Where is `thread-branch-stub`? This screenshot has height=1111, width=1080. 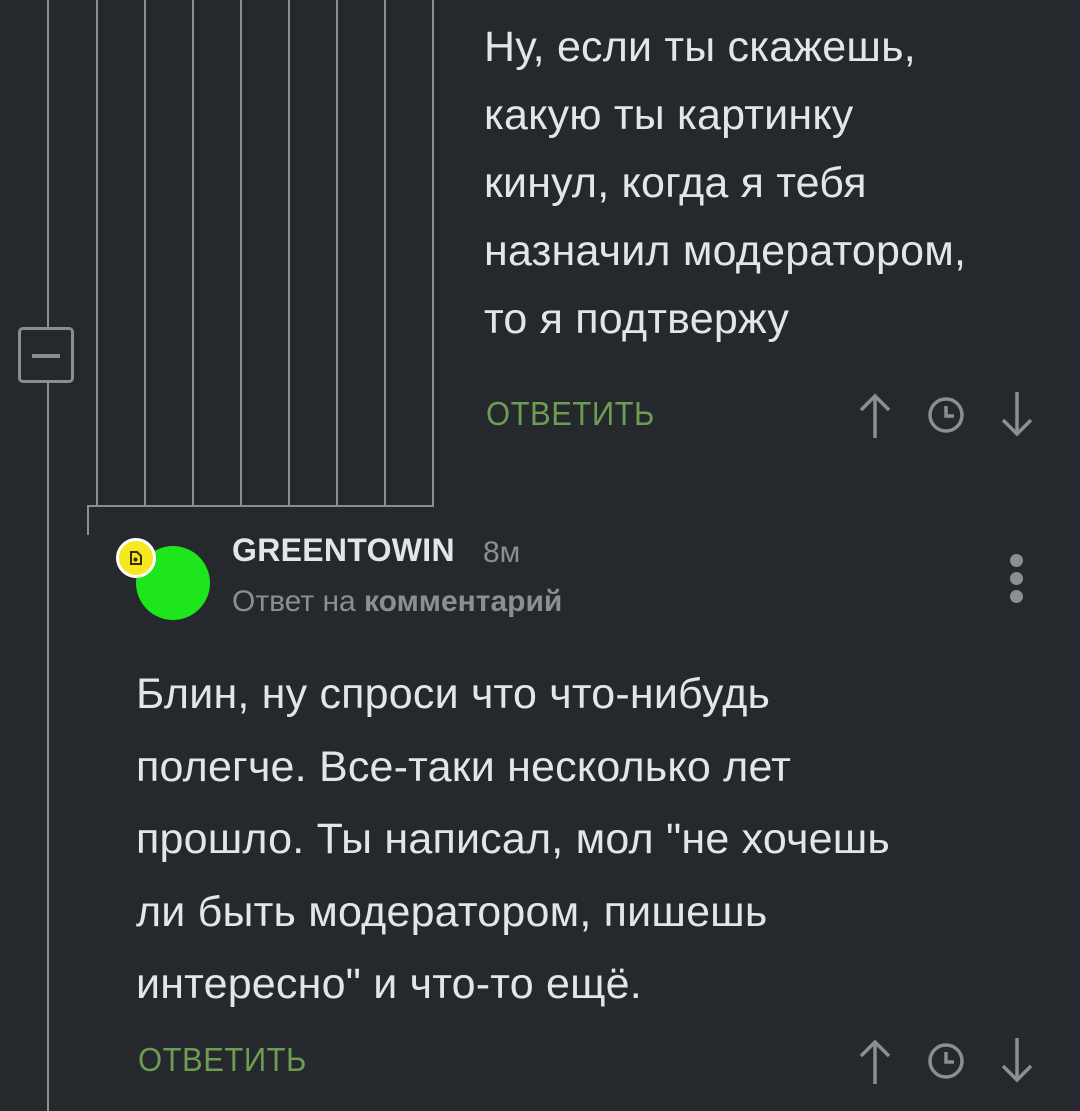 thread-branch-stub is located at coordinates (88, 520).